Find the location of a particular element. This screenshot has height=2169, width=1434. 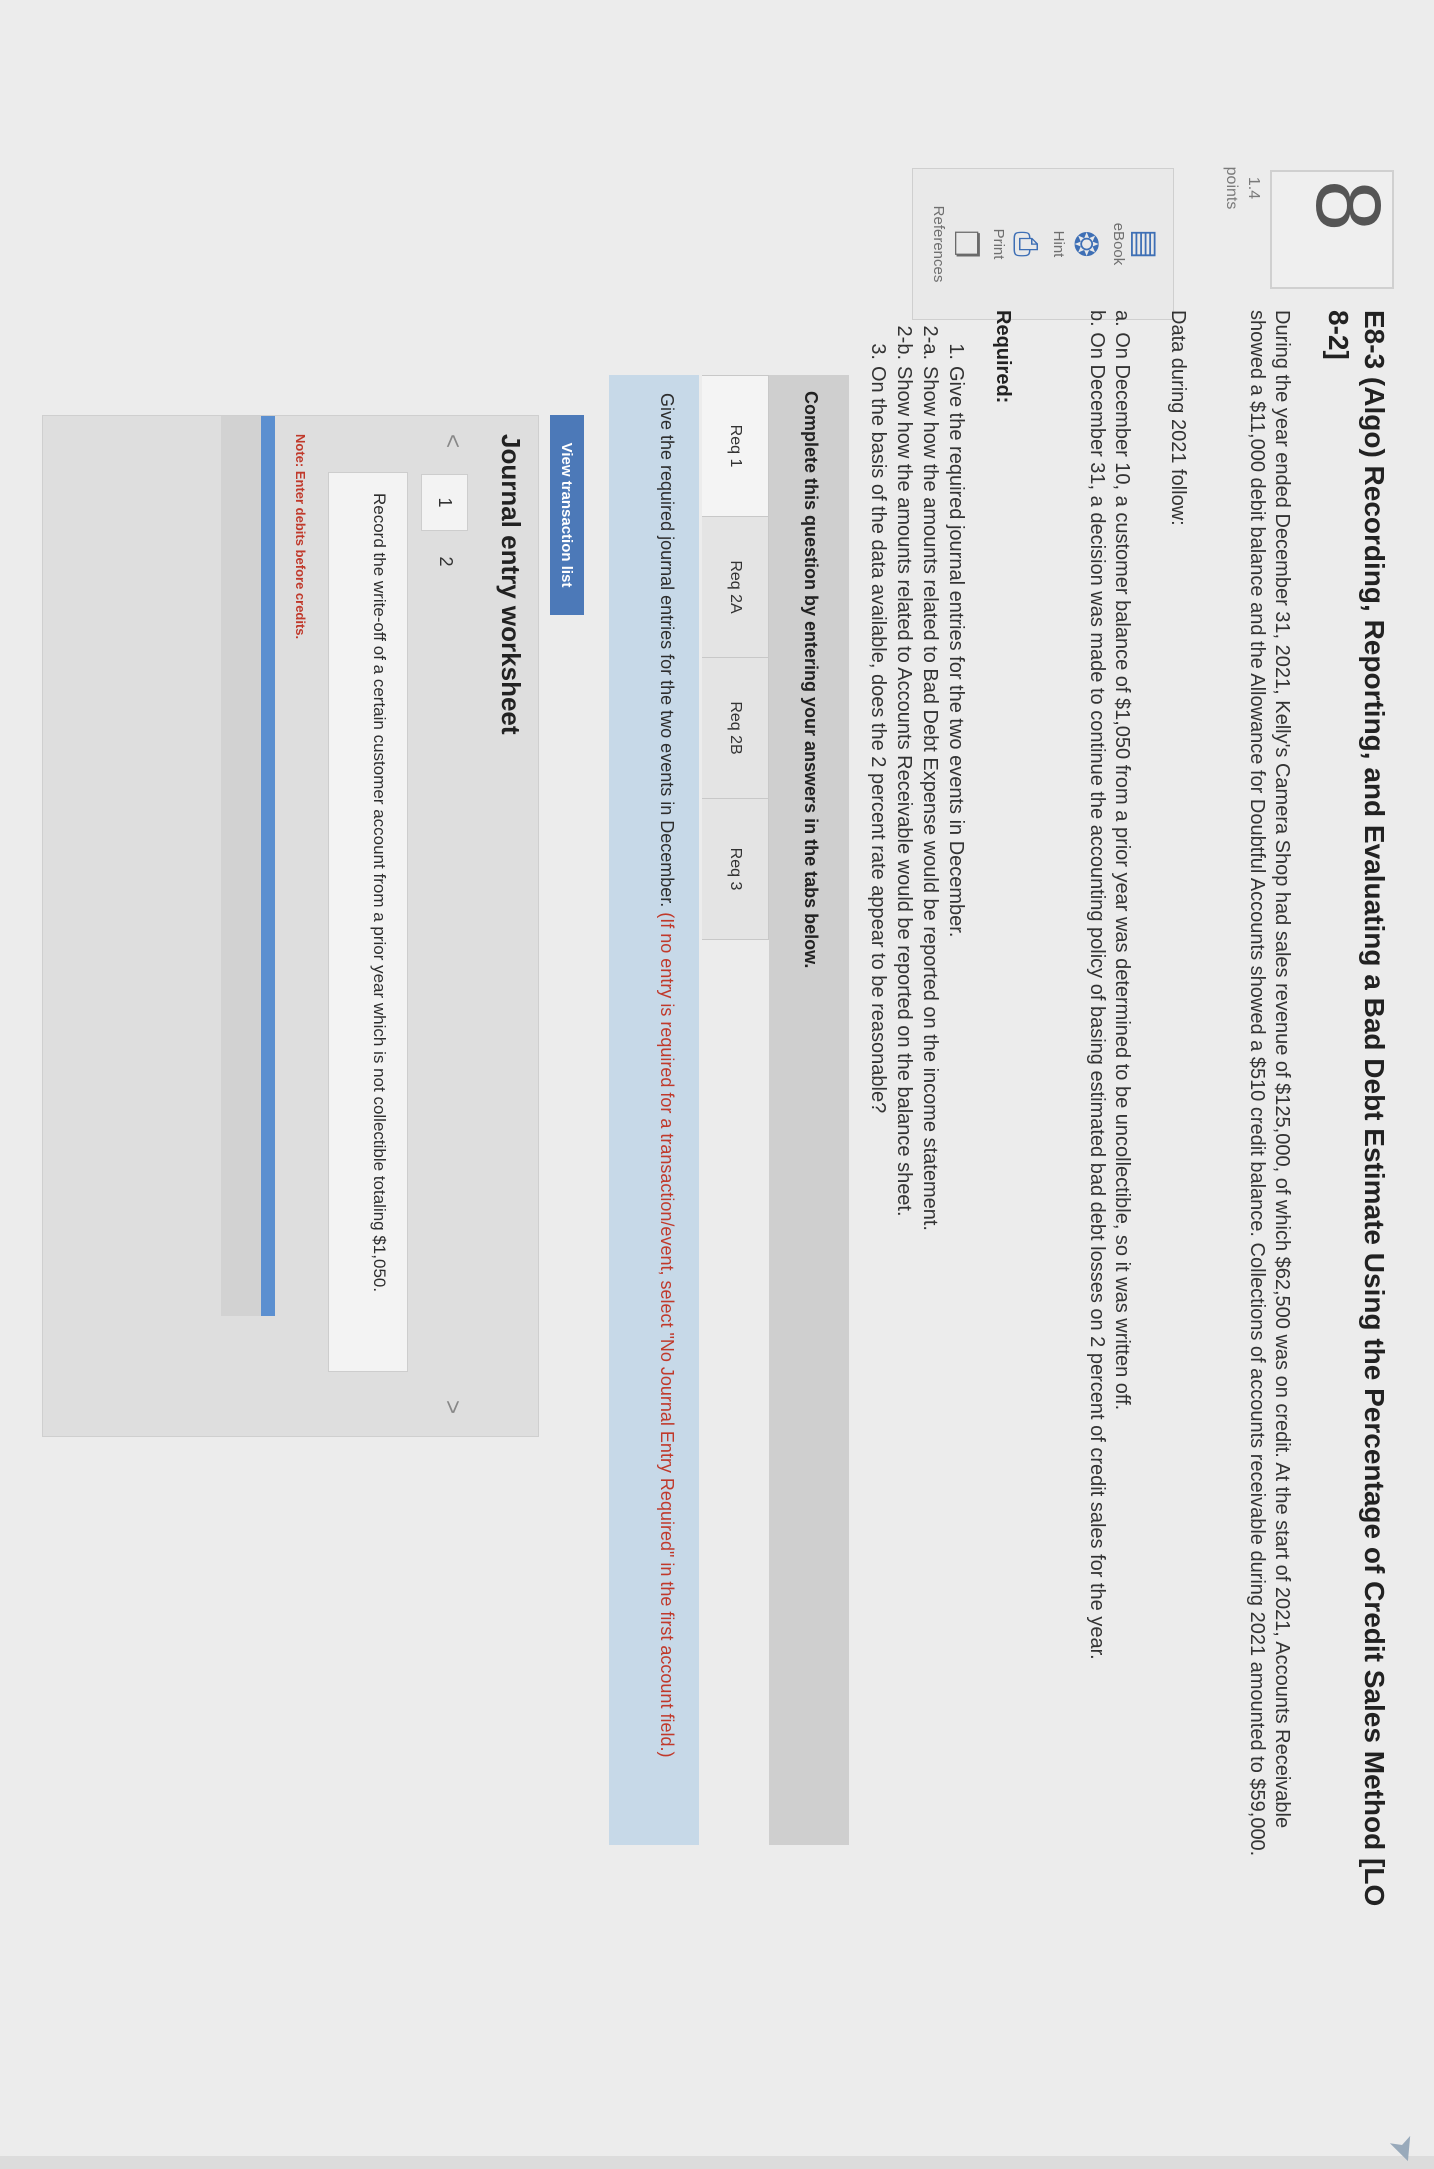

hint-button: ❂ Hint is located at coordinates (1077, 244).